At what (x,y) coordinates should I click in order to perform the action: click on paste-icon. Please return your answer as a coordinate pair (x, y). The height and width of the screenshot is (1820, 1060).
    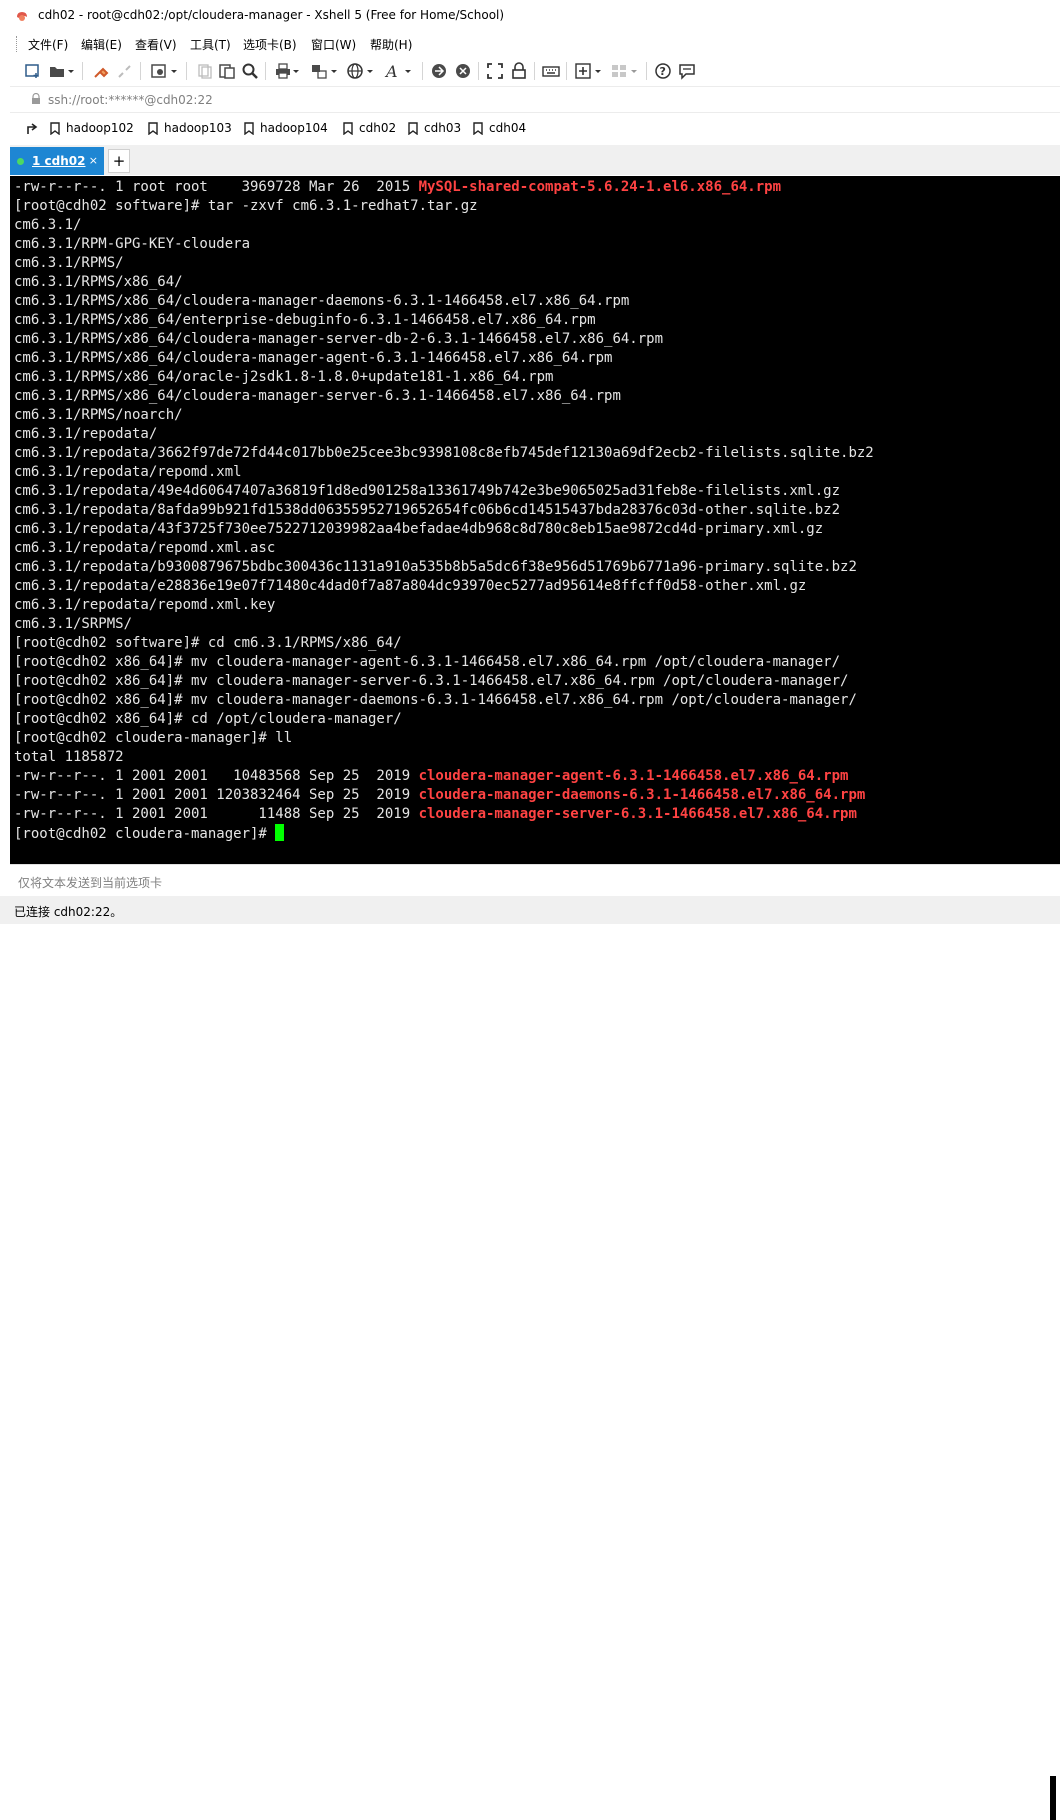
    Looking at the image, I should click on (227, 71).